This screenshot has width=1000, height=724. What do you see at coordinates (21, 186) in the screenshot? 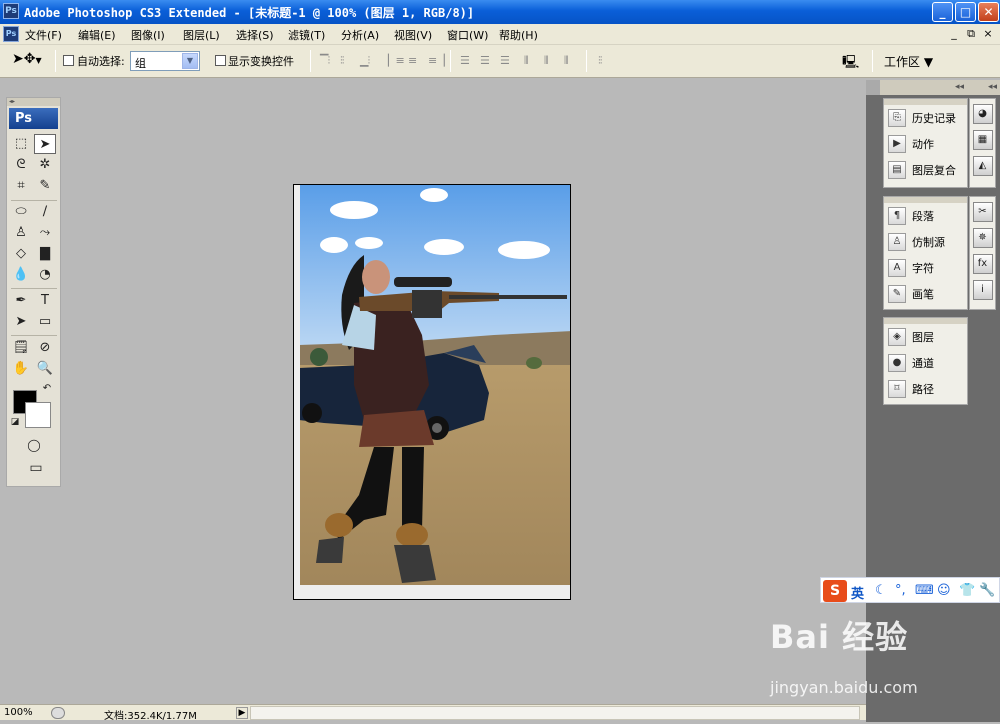
I see `crop-tool-icon: ⌗` at bounding box center [21, 186].